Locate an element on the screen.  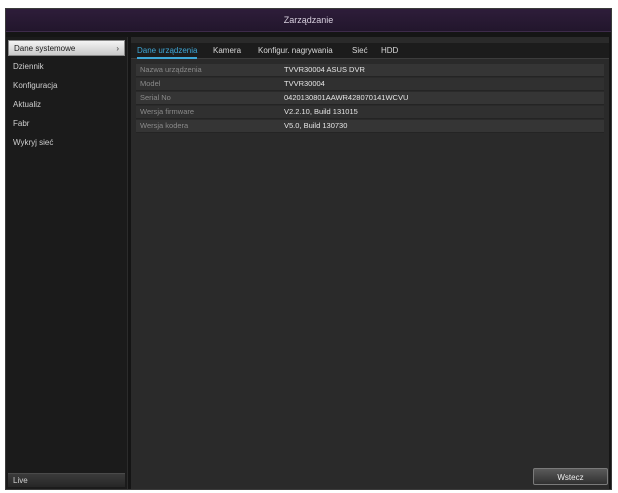
sidebar-item-factory: Fabr is located at coordinates (66, 124).